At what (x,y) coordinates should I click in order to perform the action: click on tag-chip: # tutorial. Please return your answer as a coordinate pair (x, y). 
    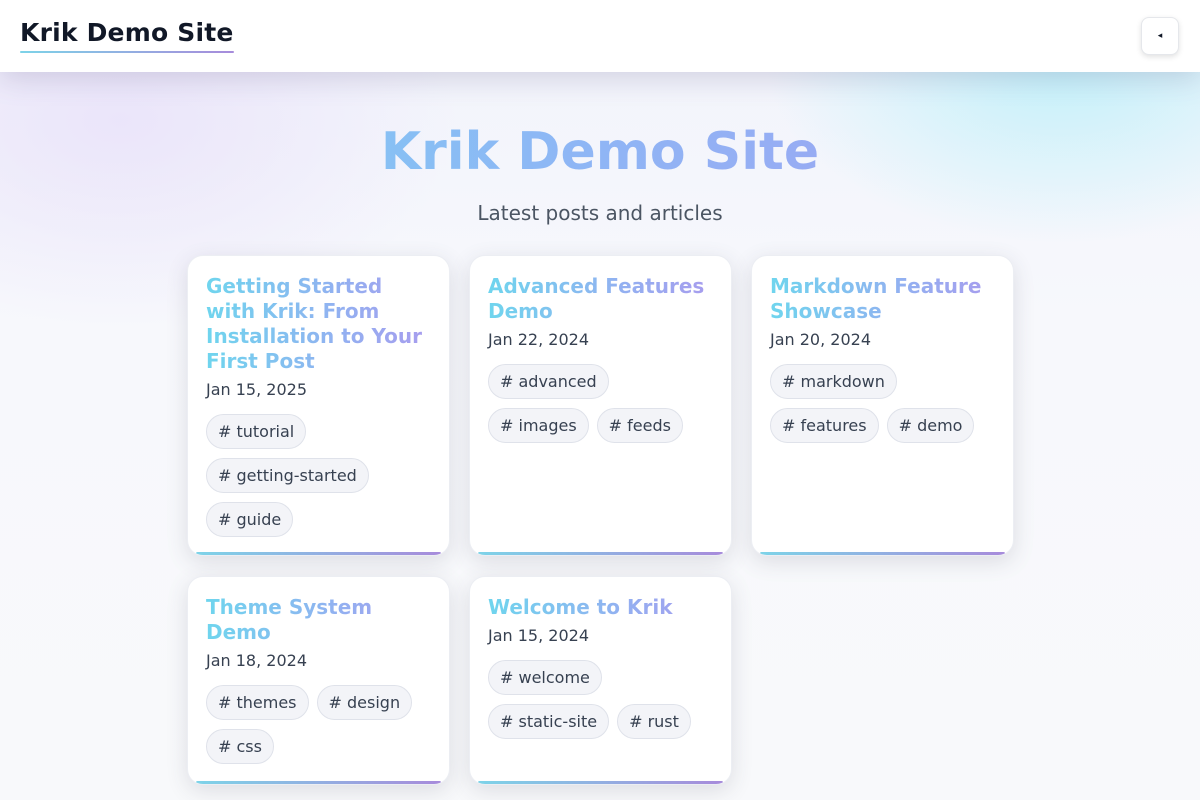
    Looking at the image, I should click on (256, 431).